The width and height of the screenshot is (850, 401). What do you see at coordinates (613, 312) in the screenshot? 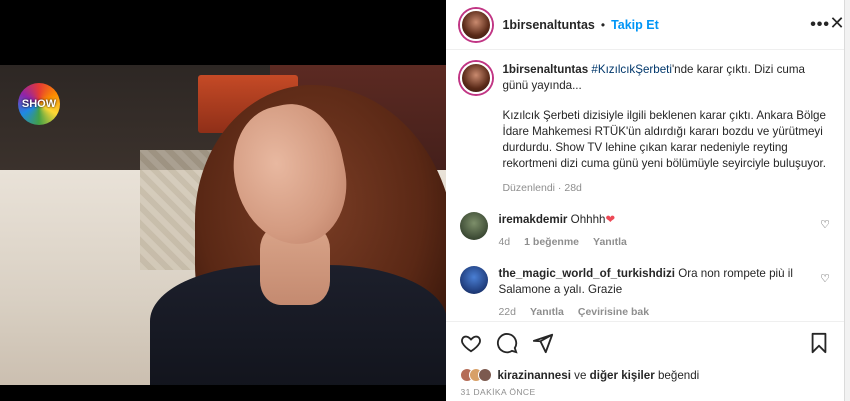
I see `comment-translate: Çevirisine bak` at bounding box center [613, 312].